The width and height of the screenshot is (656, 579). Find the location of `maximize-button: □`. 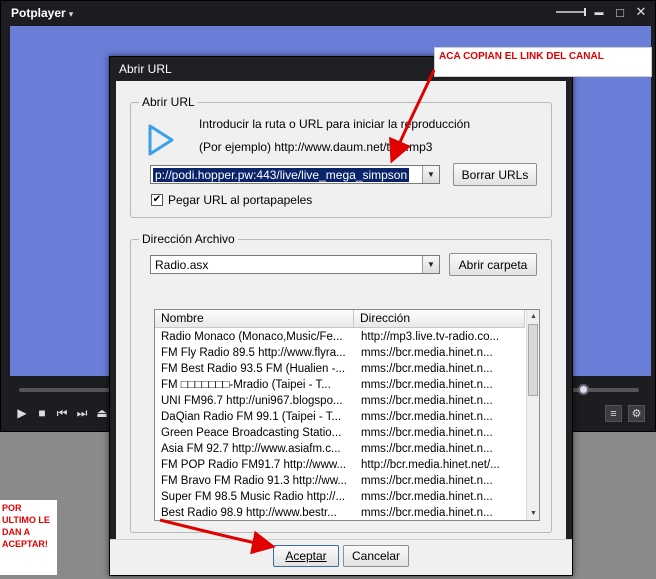

maximize-button: □ is located at coordinates (620, 12).